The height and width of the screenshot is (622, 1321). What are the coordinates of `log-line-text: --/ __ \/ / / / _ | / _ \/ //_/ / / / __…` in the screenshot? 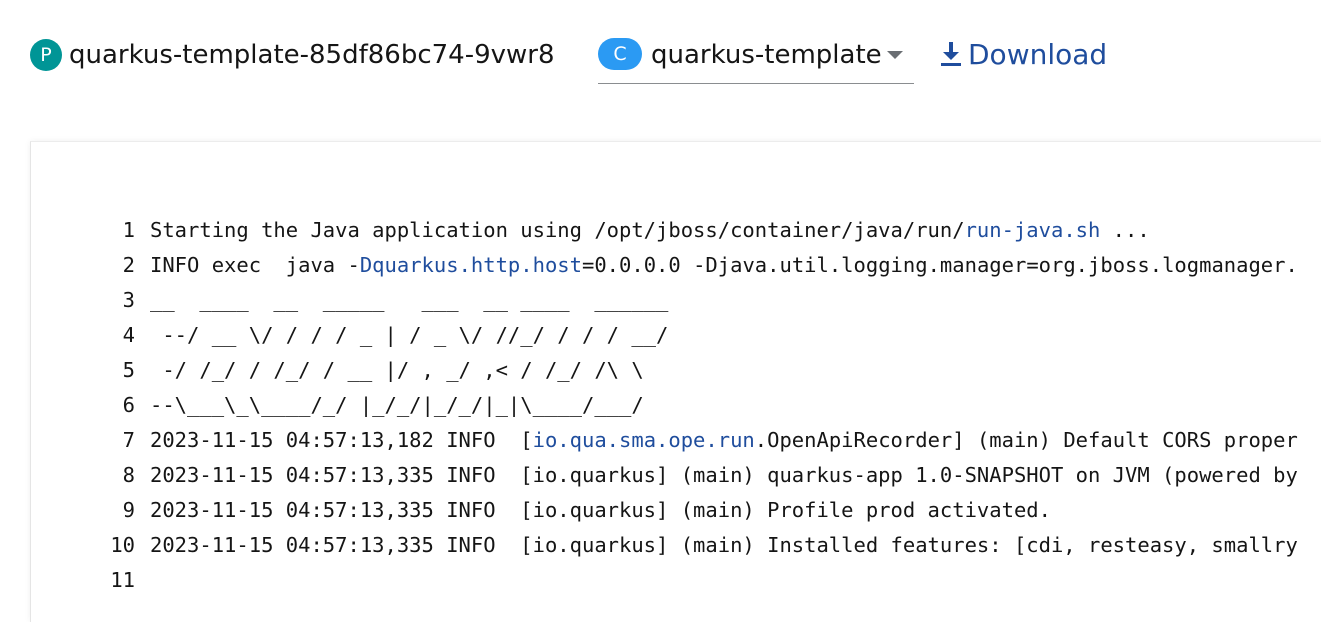 It's located at (409, 335).